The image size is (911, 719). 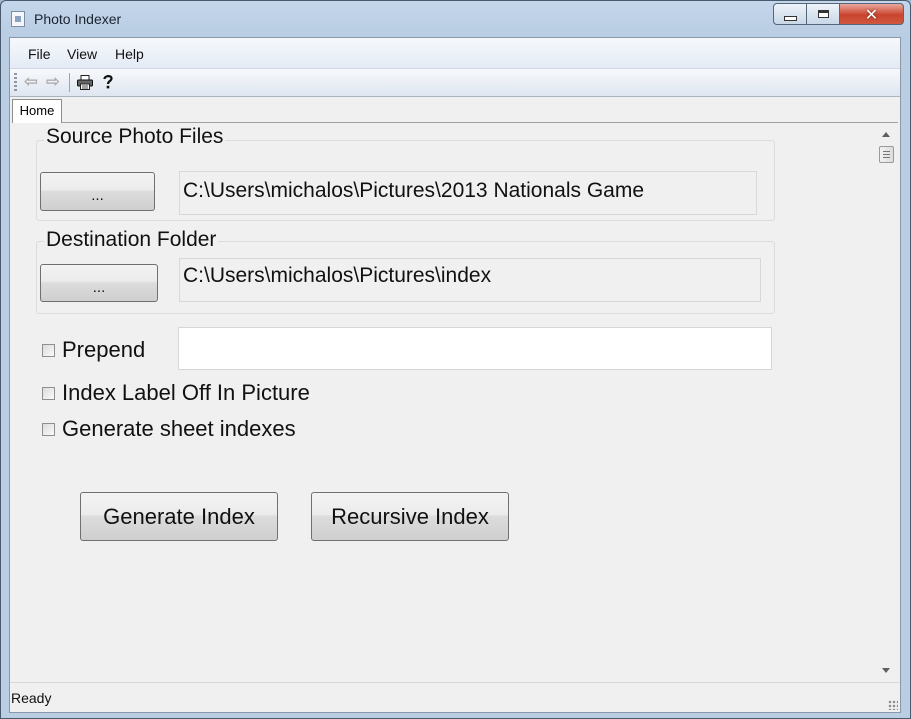 I want to click on toolbar: ⇦ ⇨, so click(x=455, y=83).